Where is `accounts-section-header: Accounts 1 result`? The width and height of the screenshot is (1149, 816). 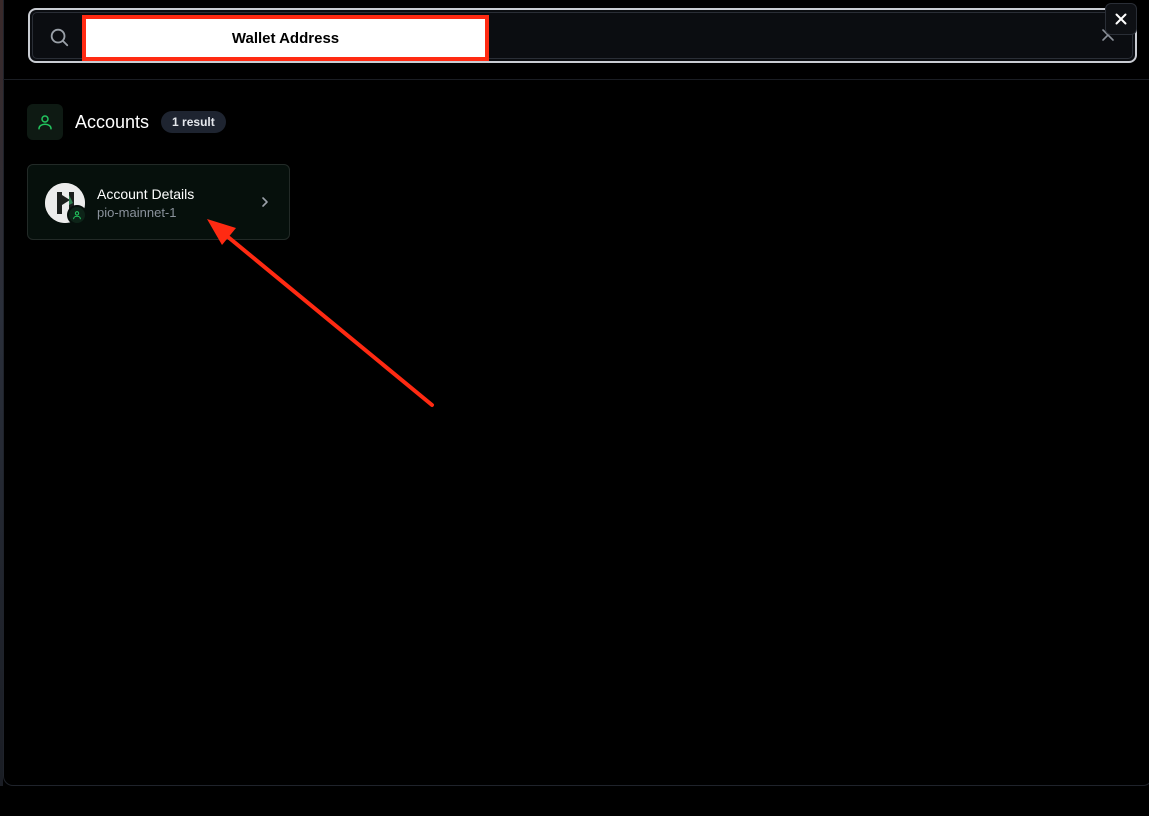 accounts-section-header: Accounts 1 result is located at coordinates (126, 122).